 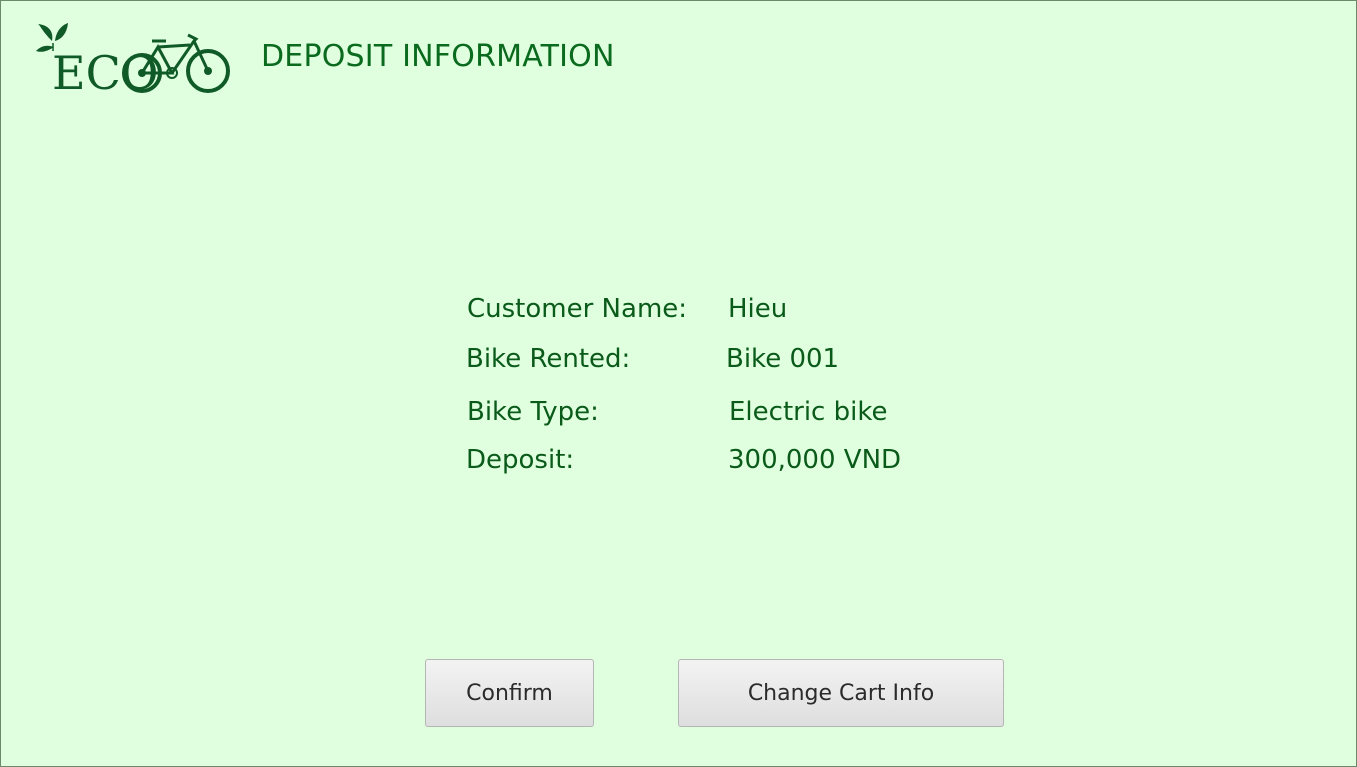 What do you see at coordinates (133, 58) in the screenshot?
I see `eco-logo: ECO` at bounding box center [133, 58].